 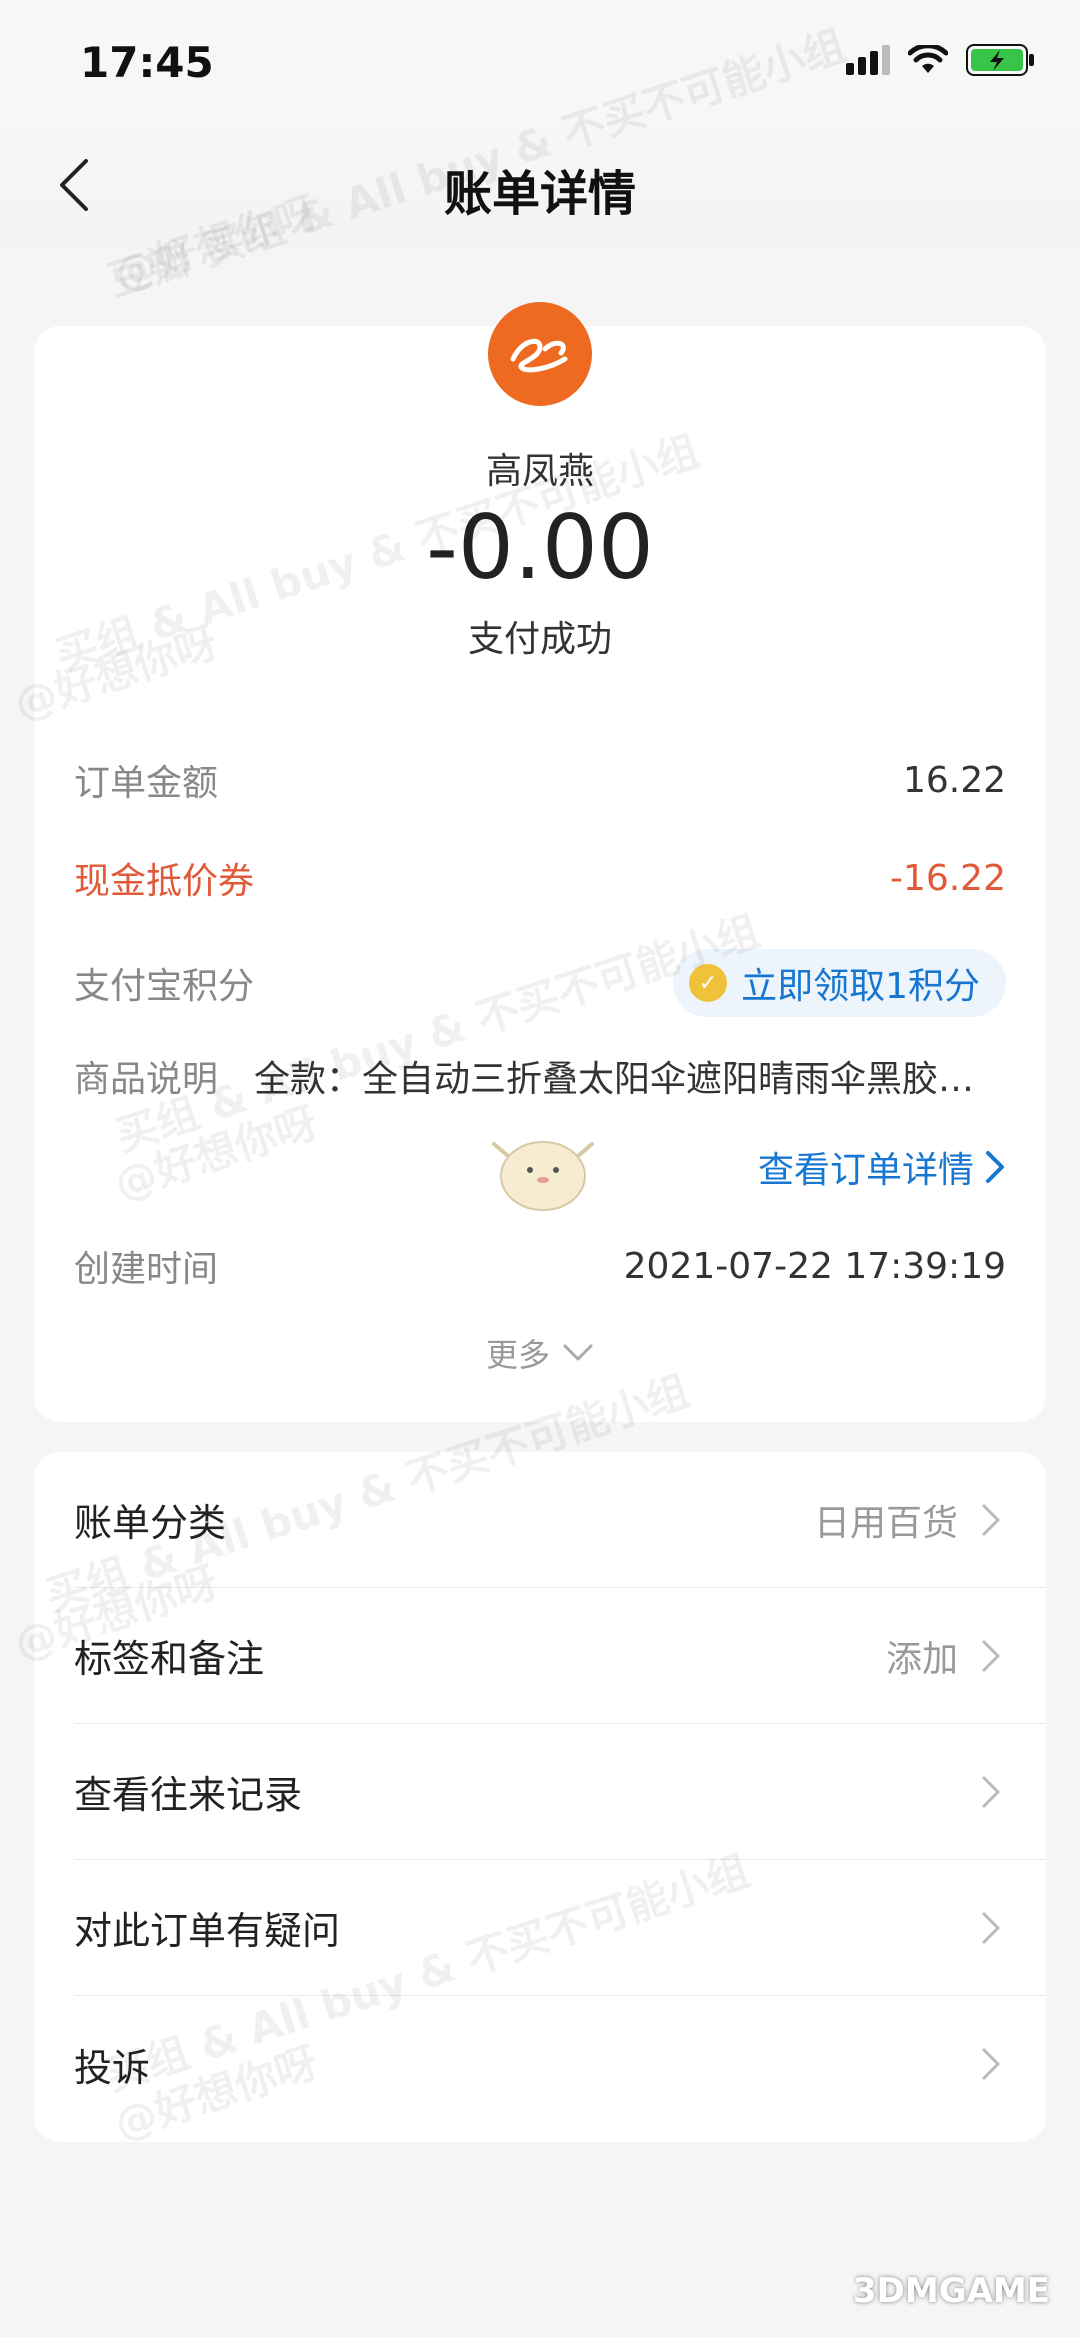 I want to click on corner-logo: 3DMGAME, so click(x=951, y=2291).